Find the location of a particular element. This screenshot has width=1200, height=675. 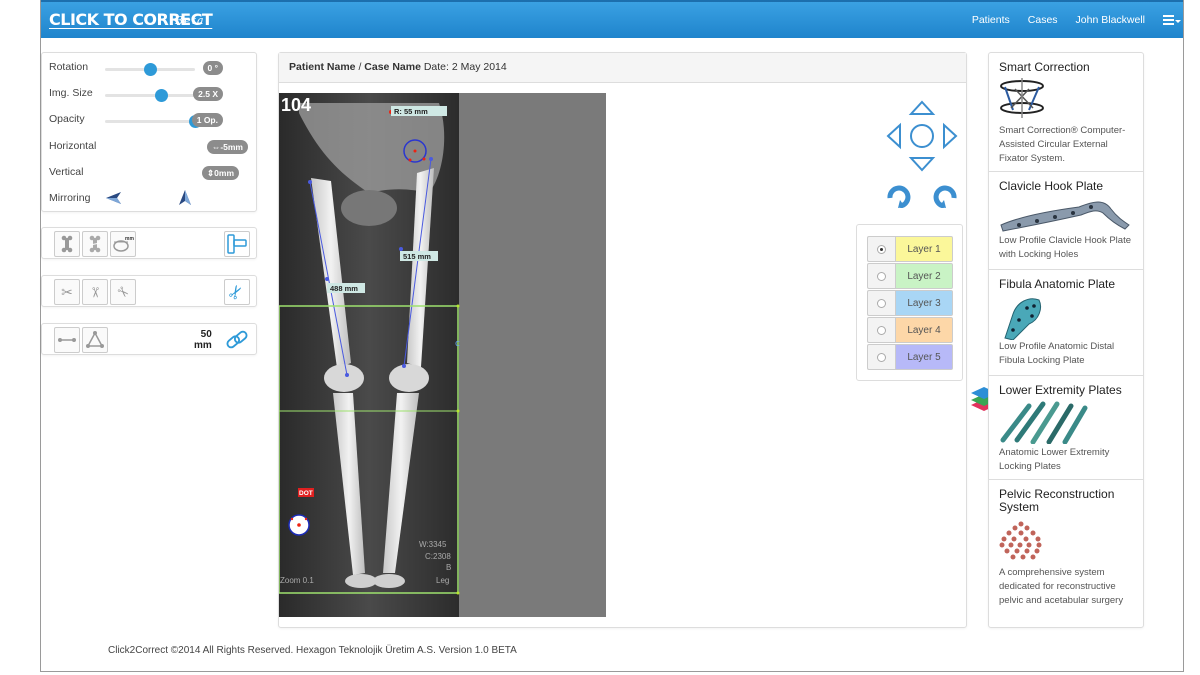

rotate-clockwise-icon is located at coordinates (899, 196).